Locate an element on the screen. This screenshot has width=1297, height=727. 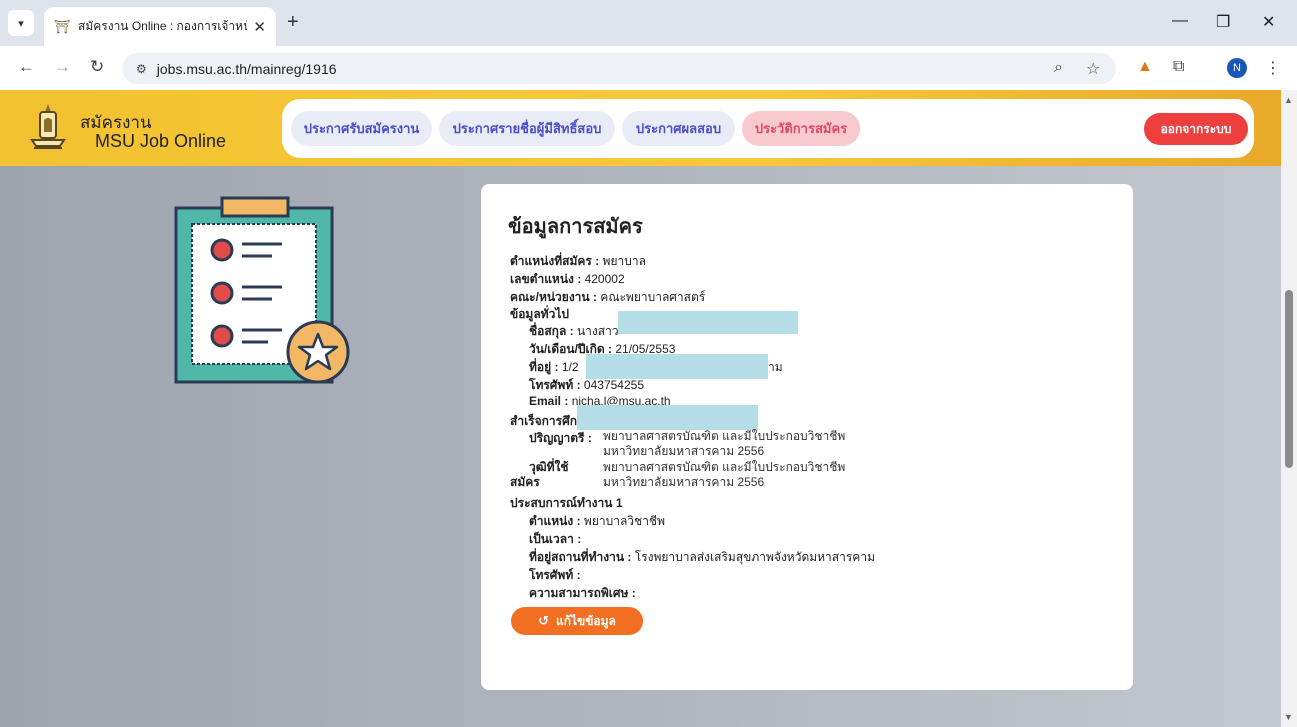
qualification-line-2: มหาวิทยาลัยมหาสารคาม 2556 is located at coordinates (684, 482).